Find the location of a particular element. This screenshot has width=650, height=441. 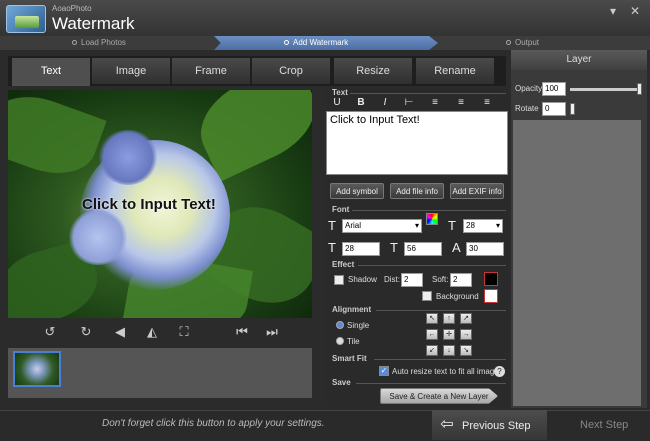

close-icon: ✕ is located at coordinates (635, 11).